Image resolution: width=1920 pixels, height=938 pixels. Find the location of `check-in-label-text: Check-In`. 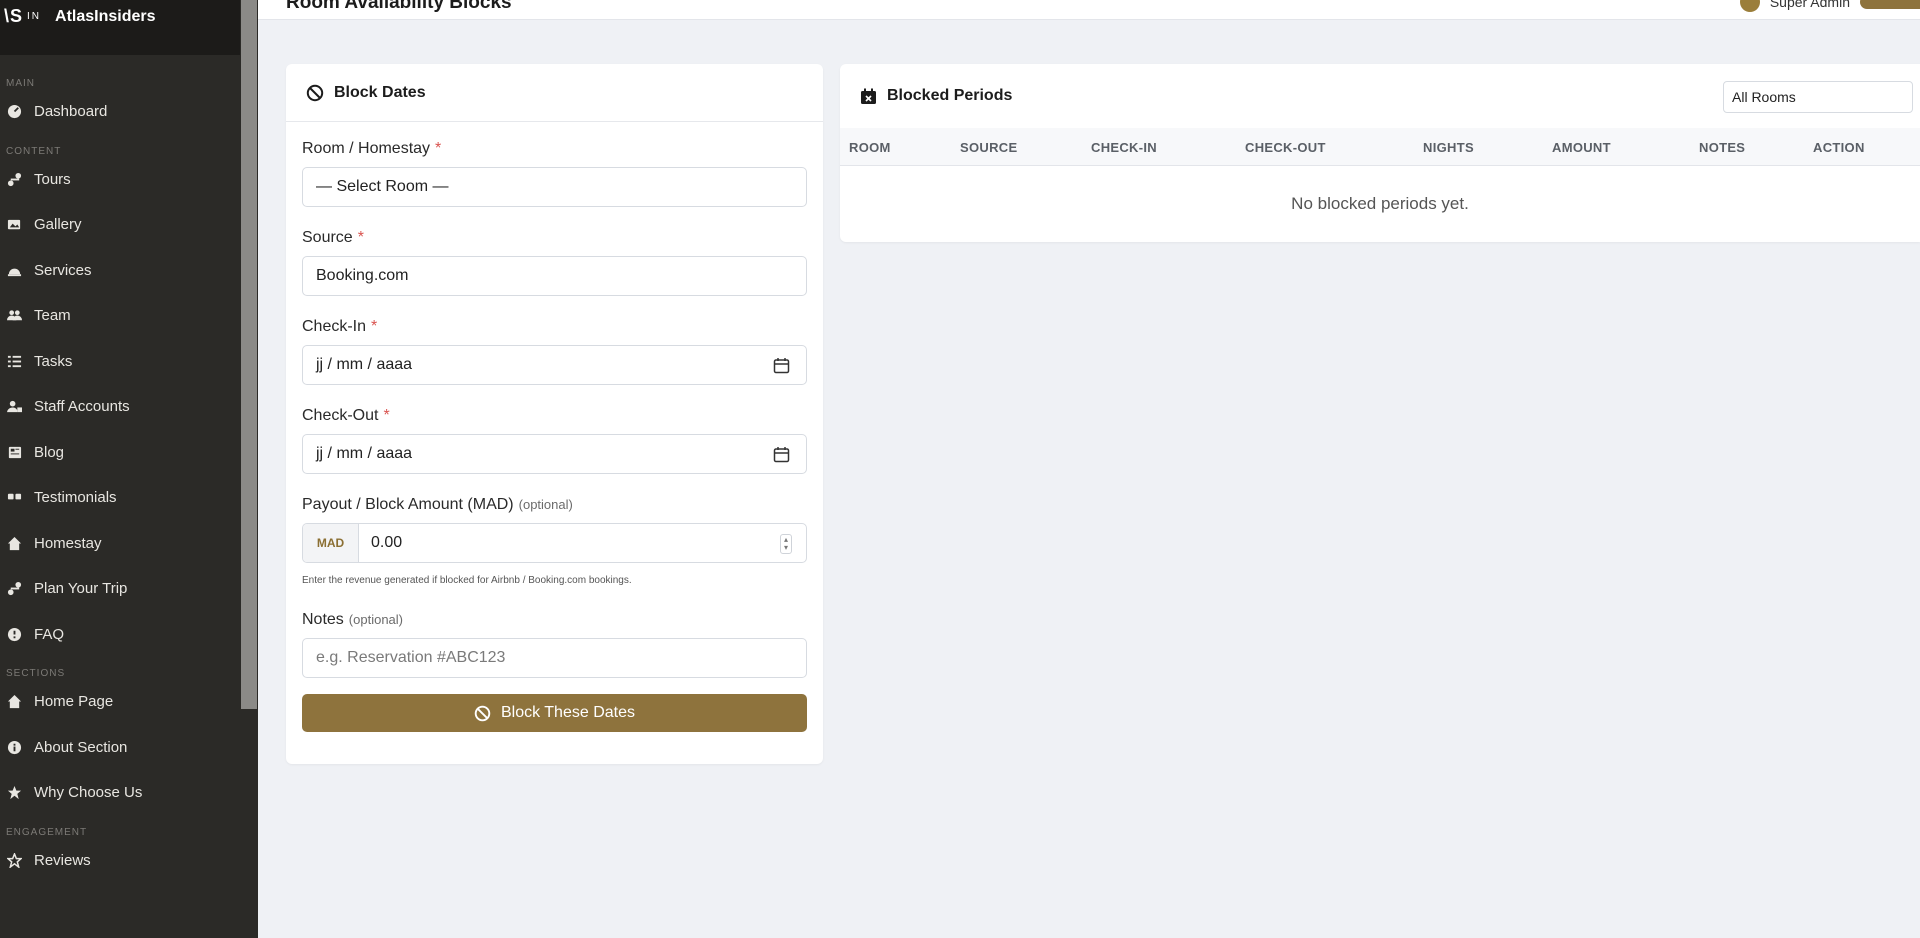

check-in-label-text: Check-In is located at coordinates (334, 326).